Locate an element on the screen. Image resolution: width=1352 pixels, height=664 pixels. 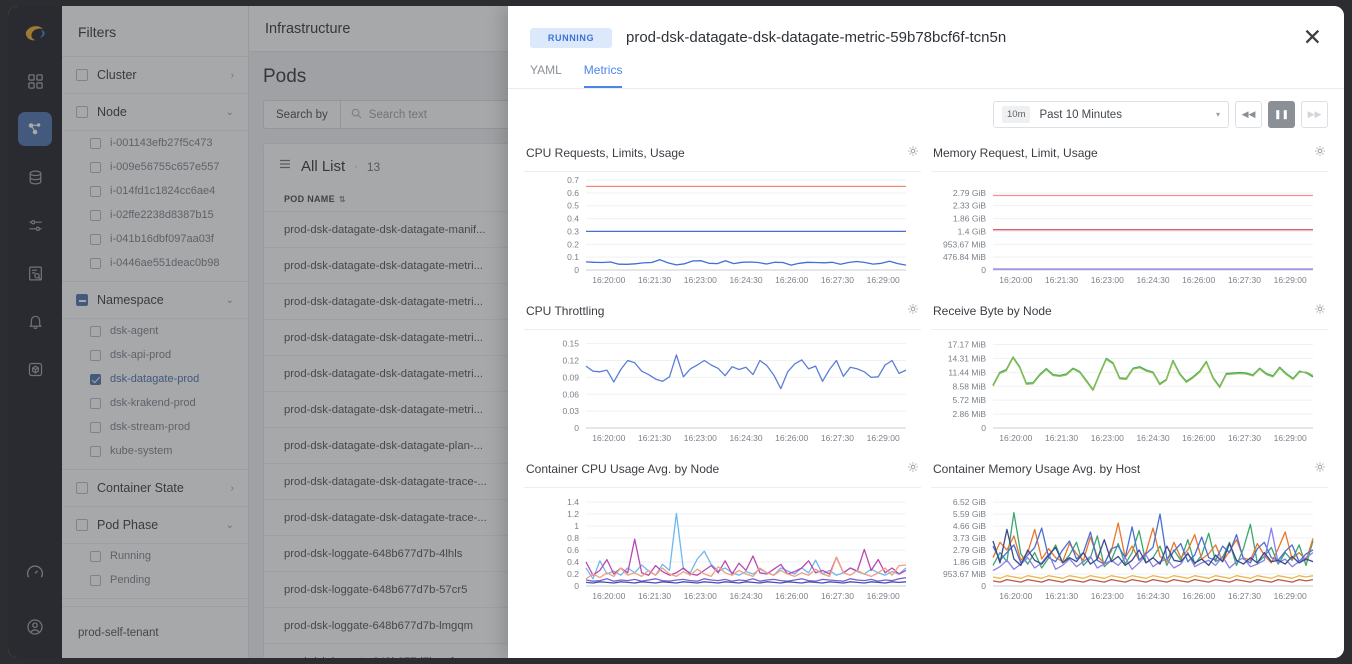
chart-title: Container CPU Usage Avg. by Node is located at coordinates (623, 469).